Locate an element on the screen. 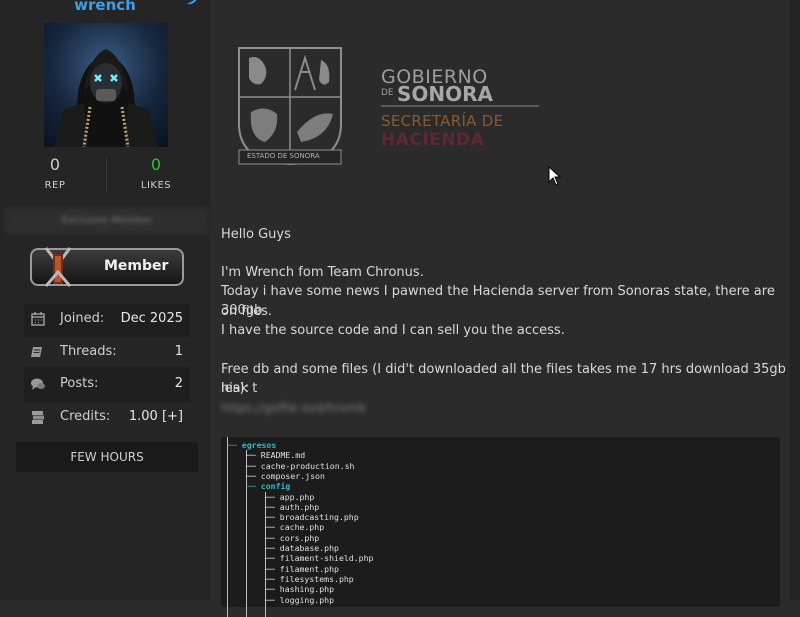  sonora-seal-icon is located at coordinates (290, 104).